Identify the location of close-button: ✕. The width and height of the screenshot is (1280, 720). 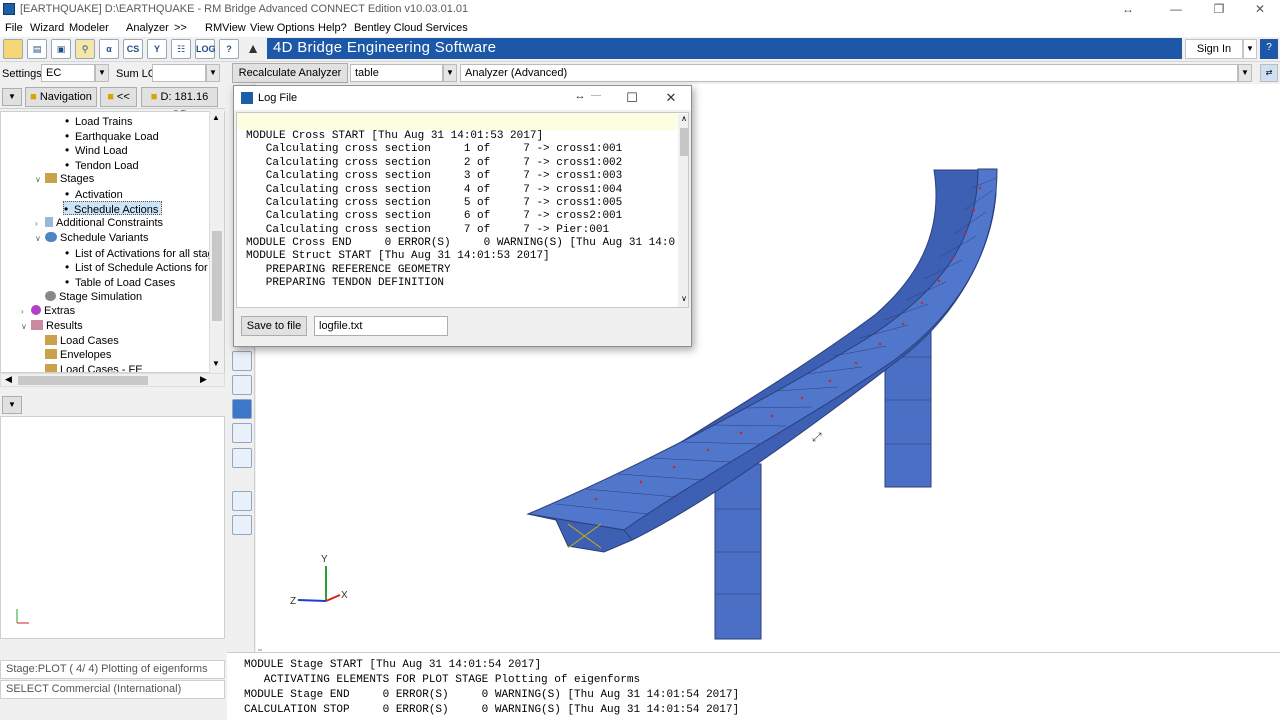
(1260, 9).